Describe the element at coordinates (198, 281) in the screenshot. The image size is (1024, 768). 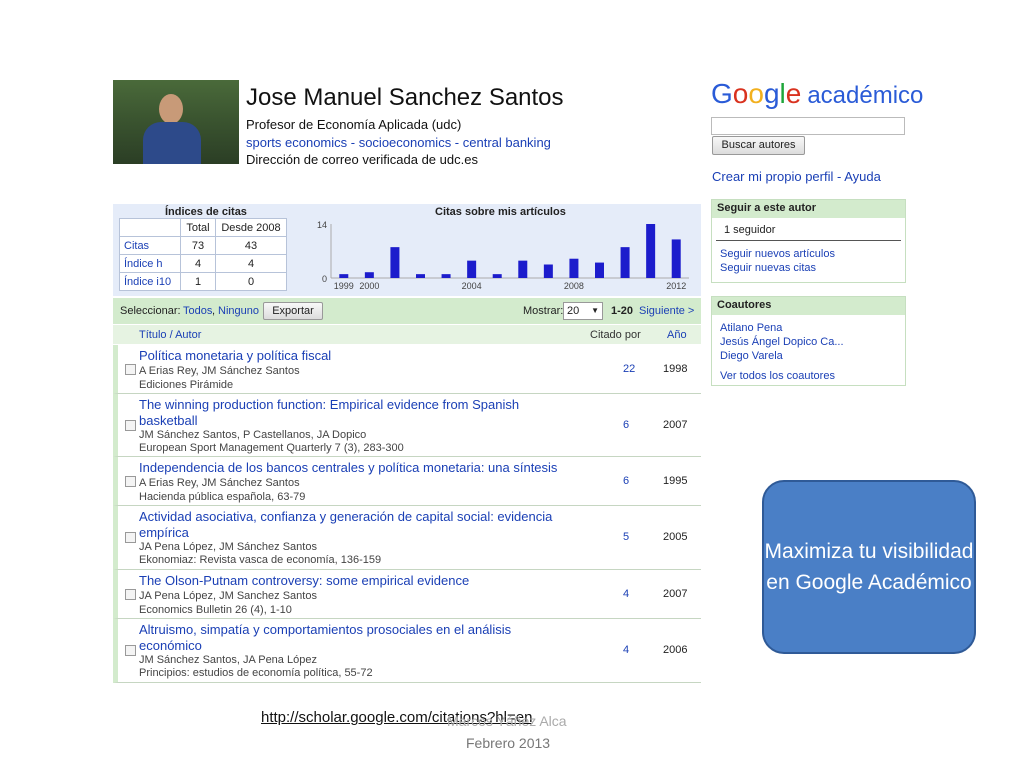
I see `stats-value: 1` at that location.